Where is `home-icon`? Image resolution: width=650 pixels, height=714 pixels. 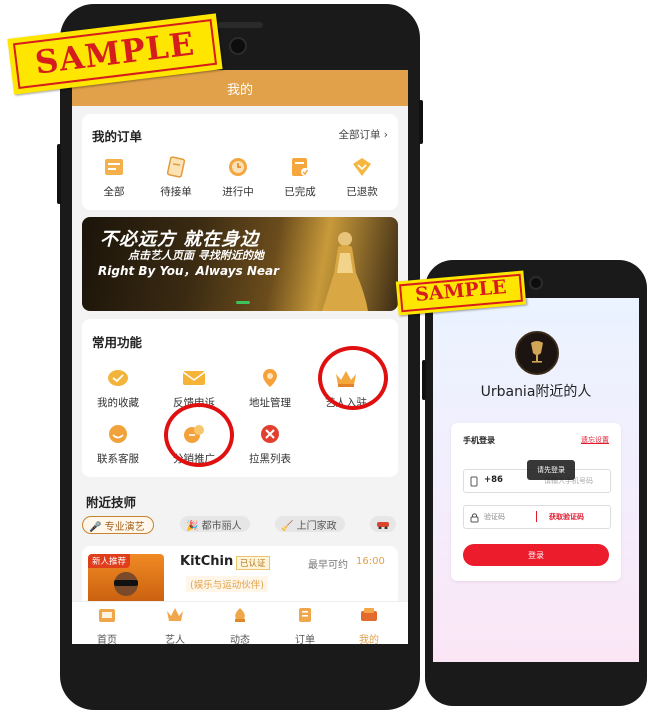 home-icon is located at coordinates (107, 615).